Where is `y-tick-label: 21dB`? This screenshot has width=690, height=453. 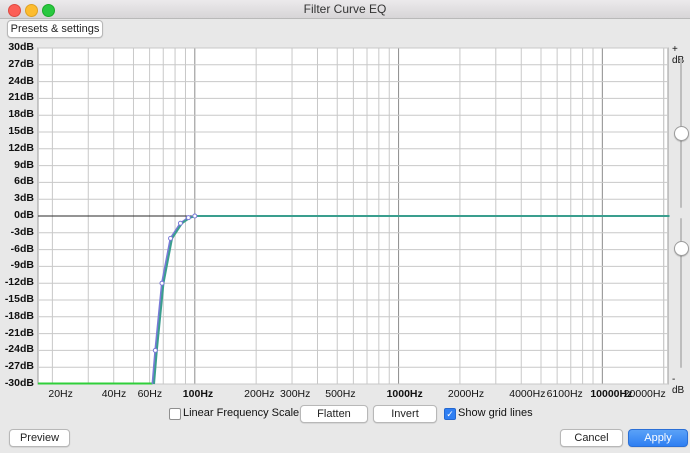
y-tick-label: 21dB is located at coordinates (21, 97).